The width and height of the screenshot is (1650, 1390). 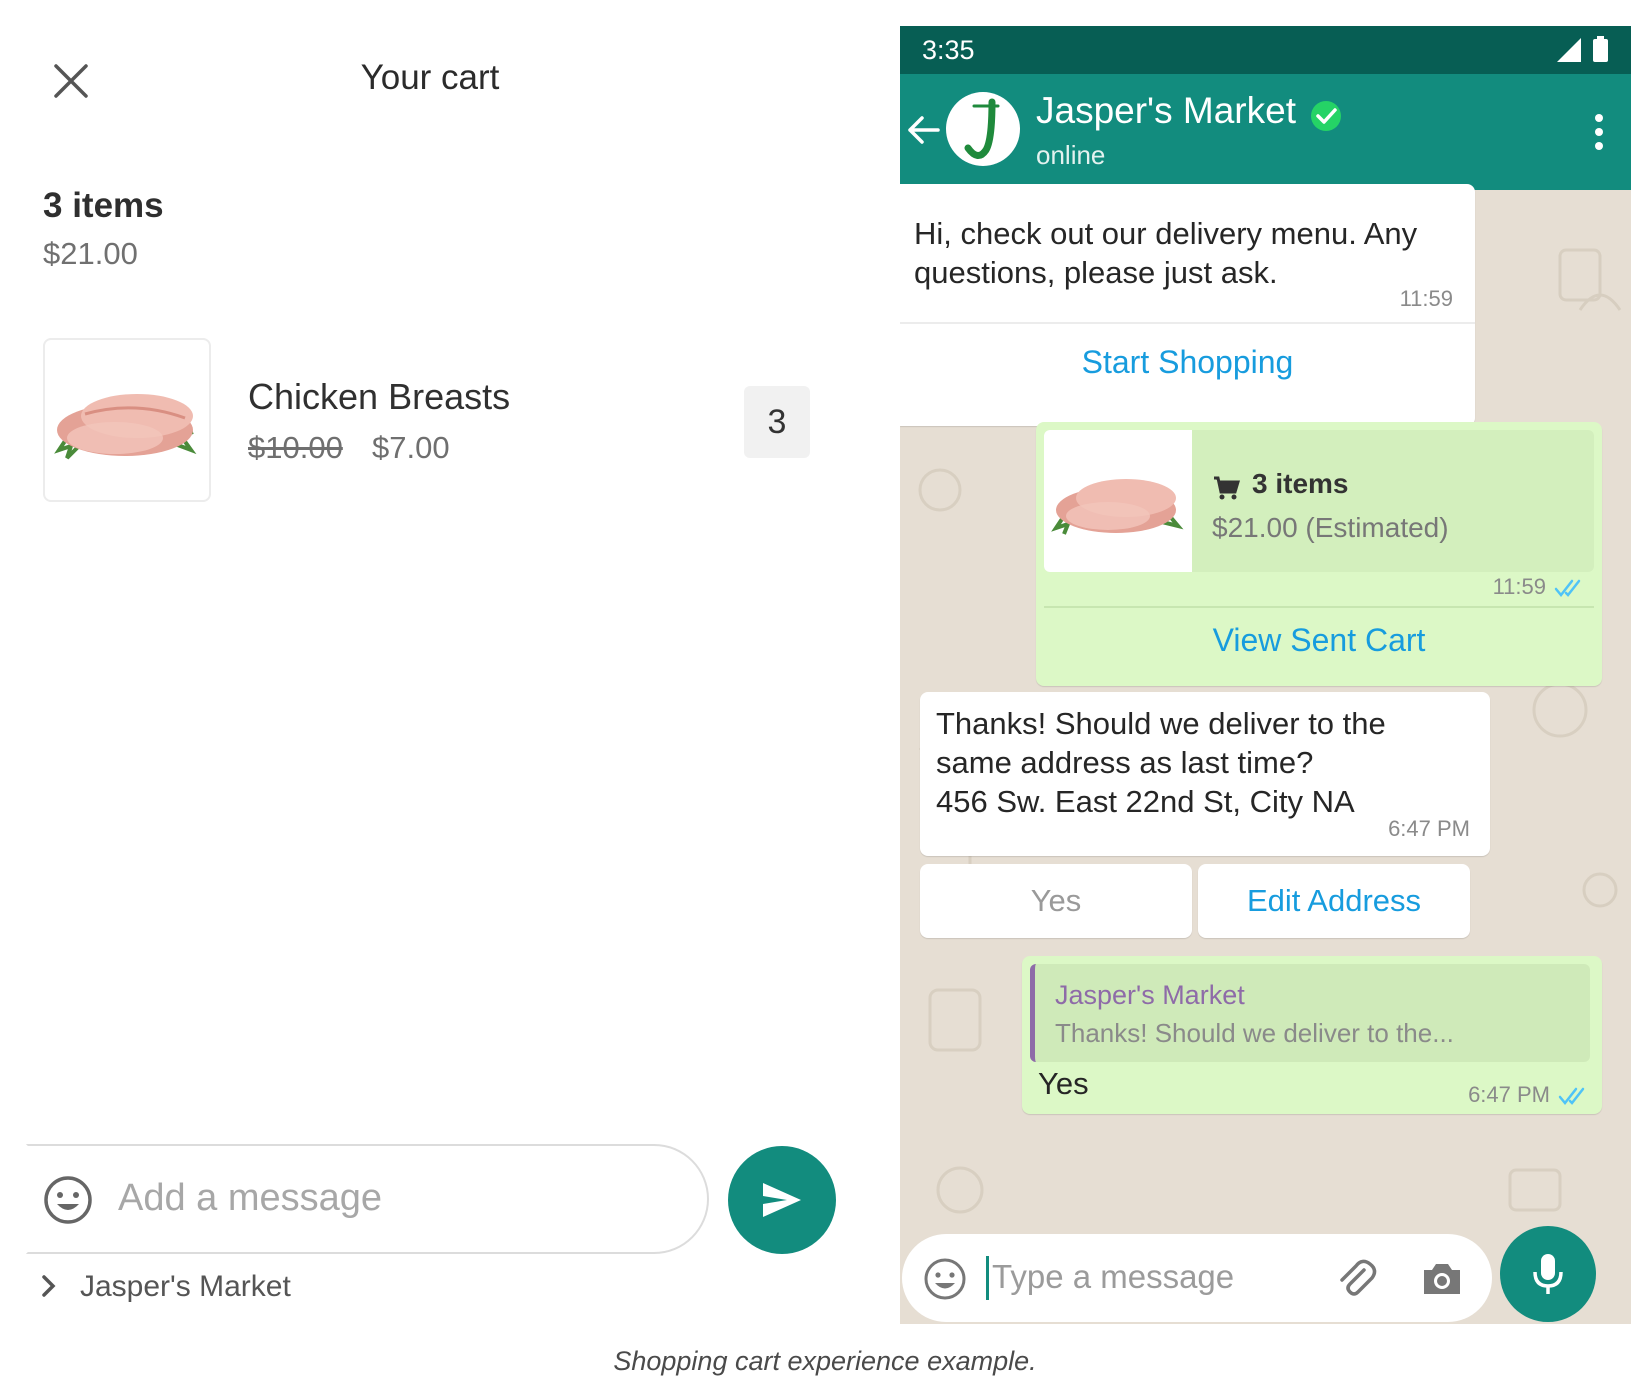 What do you see at coordinates (411, 447) in the screenshot?
I see `item-sale-price: $7.00` at bounding box center [411, 447].